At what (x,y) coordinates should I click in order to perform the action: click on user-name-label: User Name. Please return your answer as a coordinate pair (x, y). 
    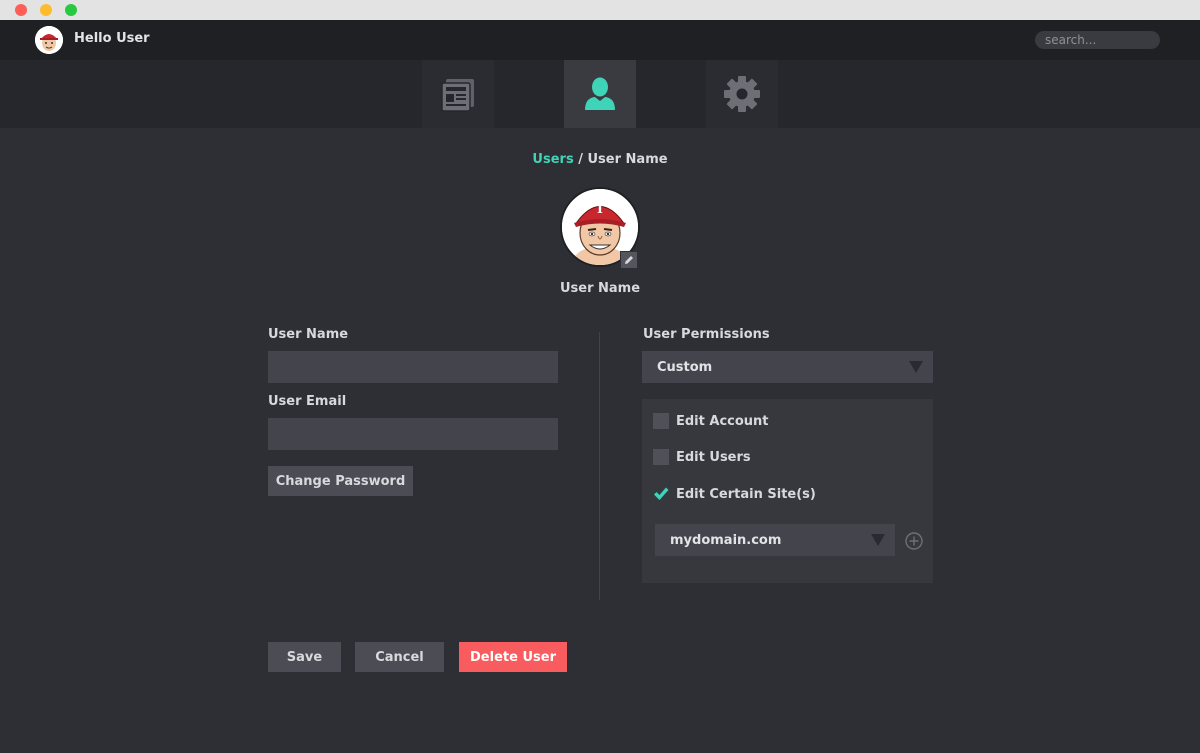
    Looking at the image, I should click on (308, 334).